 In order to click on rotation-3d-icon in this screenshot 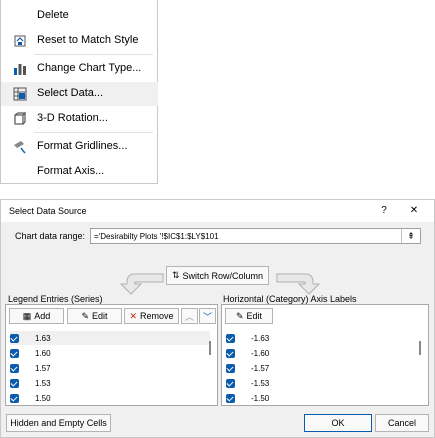, I will do `click(20, 119)`.